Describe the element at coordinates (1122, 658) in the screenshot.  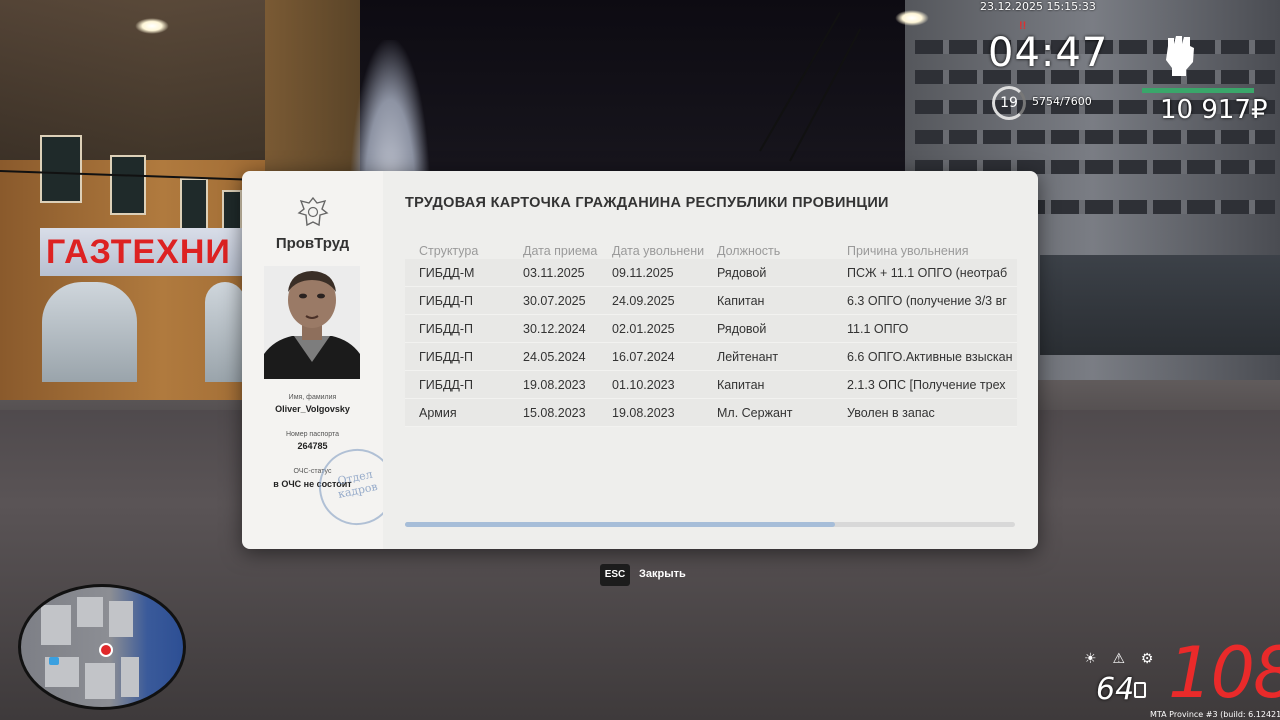
I see `vehicle-status-icons: ☀ ⚠ ⚙` at that location.